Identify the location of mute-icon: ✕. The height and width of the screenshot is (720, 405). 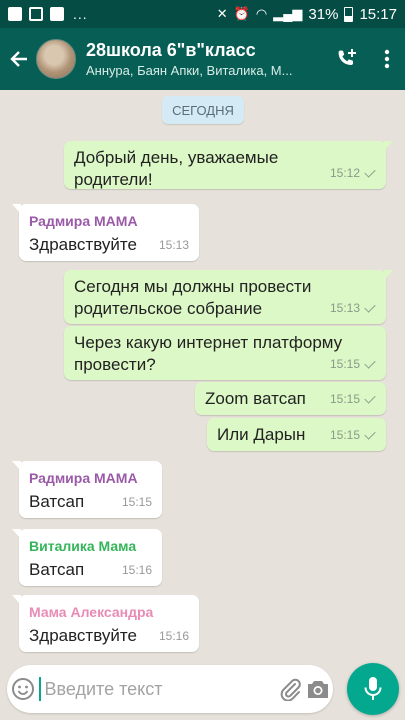
(222, 13).